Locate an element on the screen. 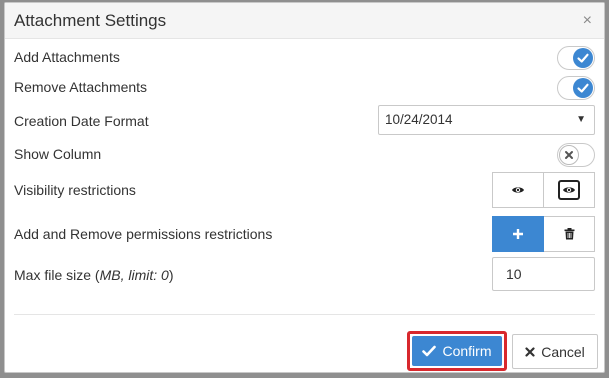 This screenshot has height=378, width=609. visibility-restrictions-group is located at coordinates (543, 190).